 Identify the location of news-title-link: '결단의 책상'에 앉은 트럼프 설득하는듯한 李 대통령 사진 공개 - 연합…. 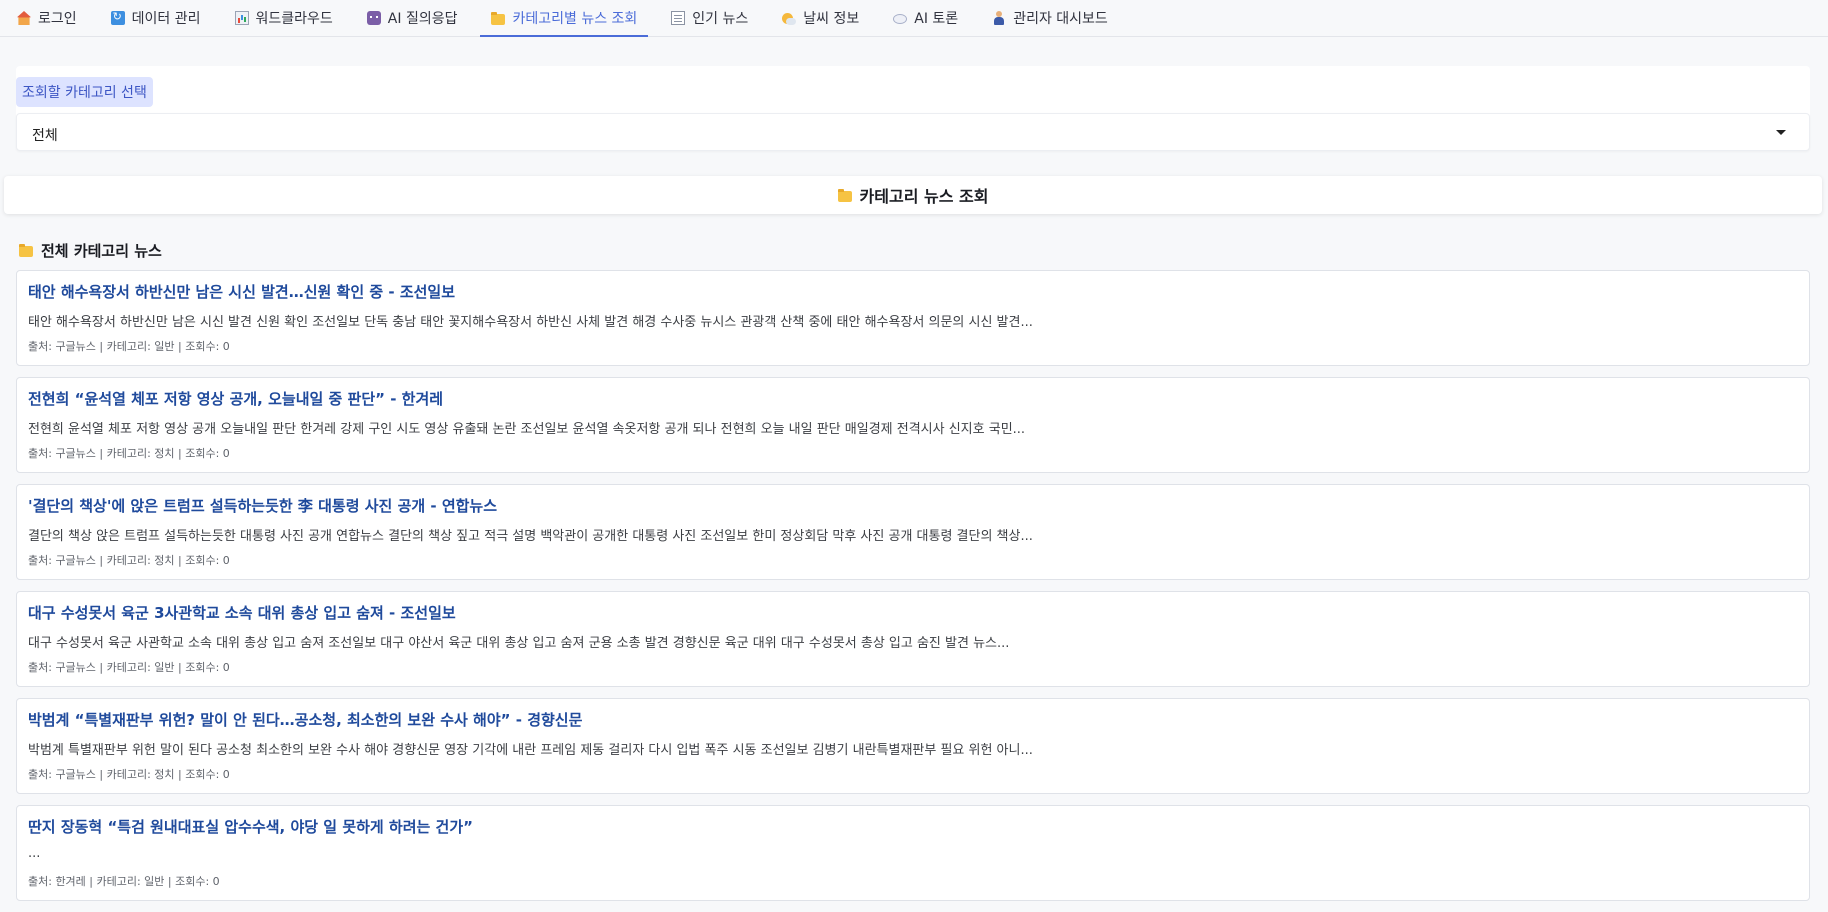
(262, 505).